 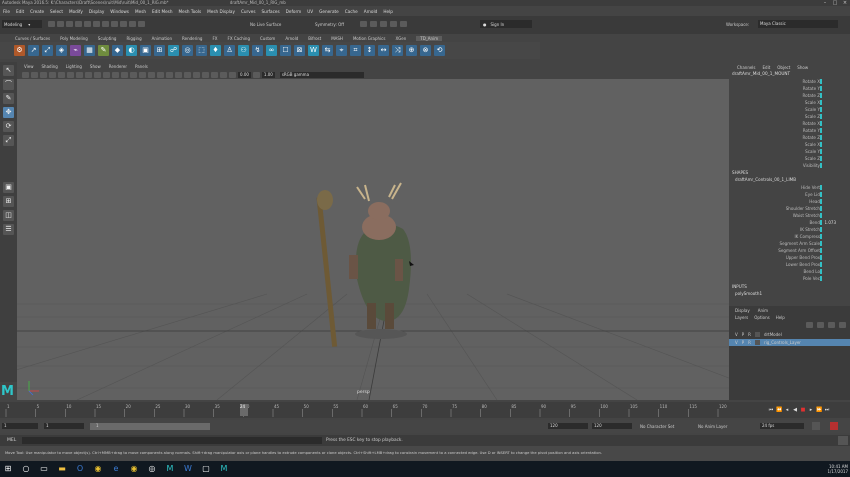 I want to click on shelf-tool-icon: ⇆, so click(x=327, y=50).